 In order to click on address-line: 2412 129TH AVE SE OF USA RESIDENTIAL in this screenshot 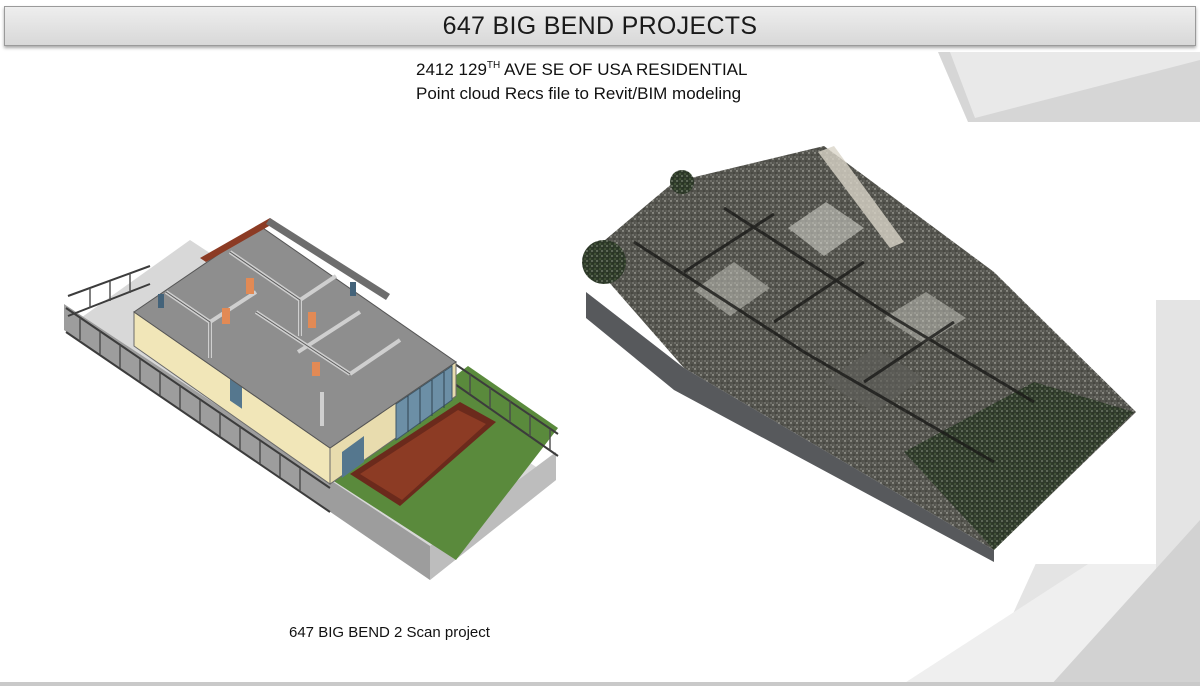, I will do `click(581, 70)`.